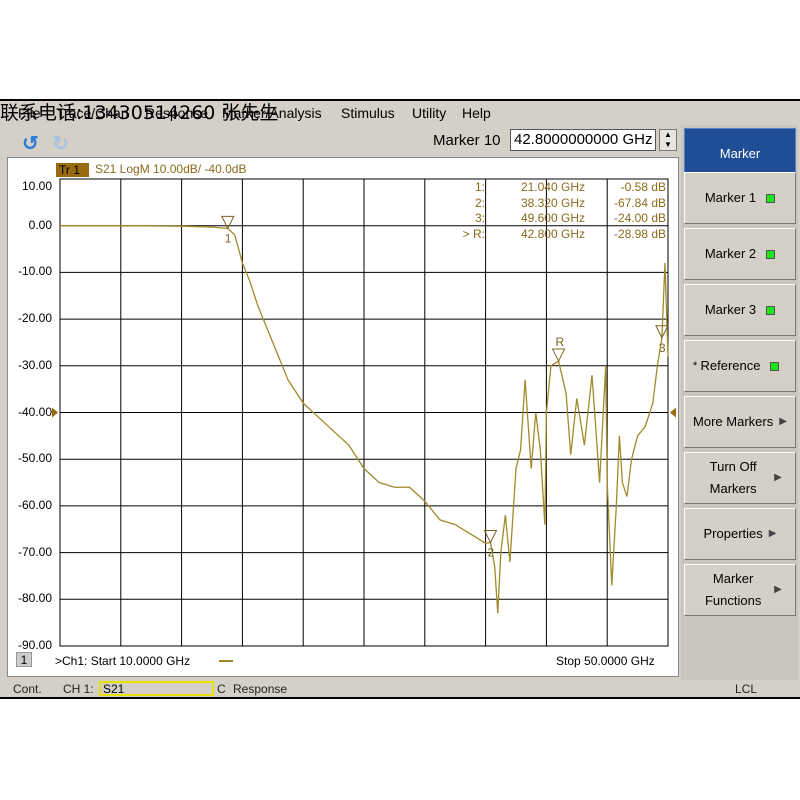 The image size is (800, 800). What do you see at coordinates (552, 187) in the screenshot?
I see `marker-readout-freq: 21.040 GHz` at bounding box center [552, 187].